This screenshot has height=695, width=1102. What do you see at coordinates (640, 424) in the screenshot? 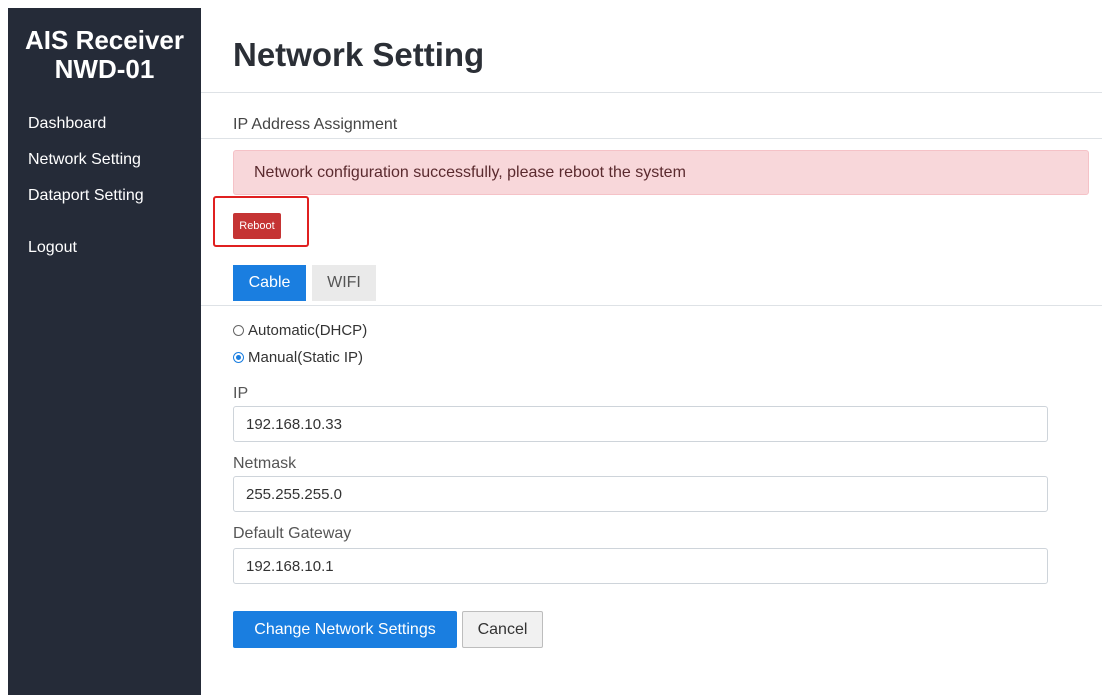
I see `ip-input` at bounding box center [640, 424].